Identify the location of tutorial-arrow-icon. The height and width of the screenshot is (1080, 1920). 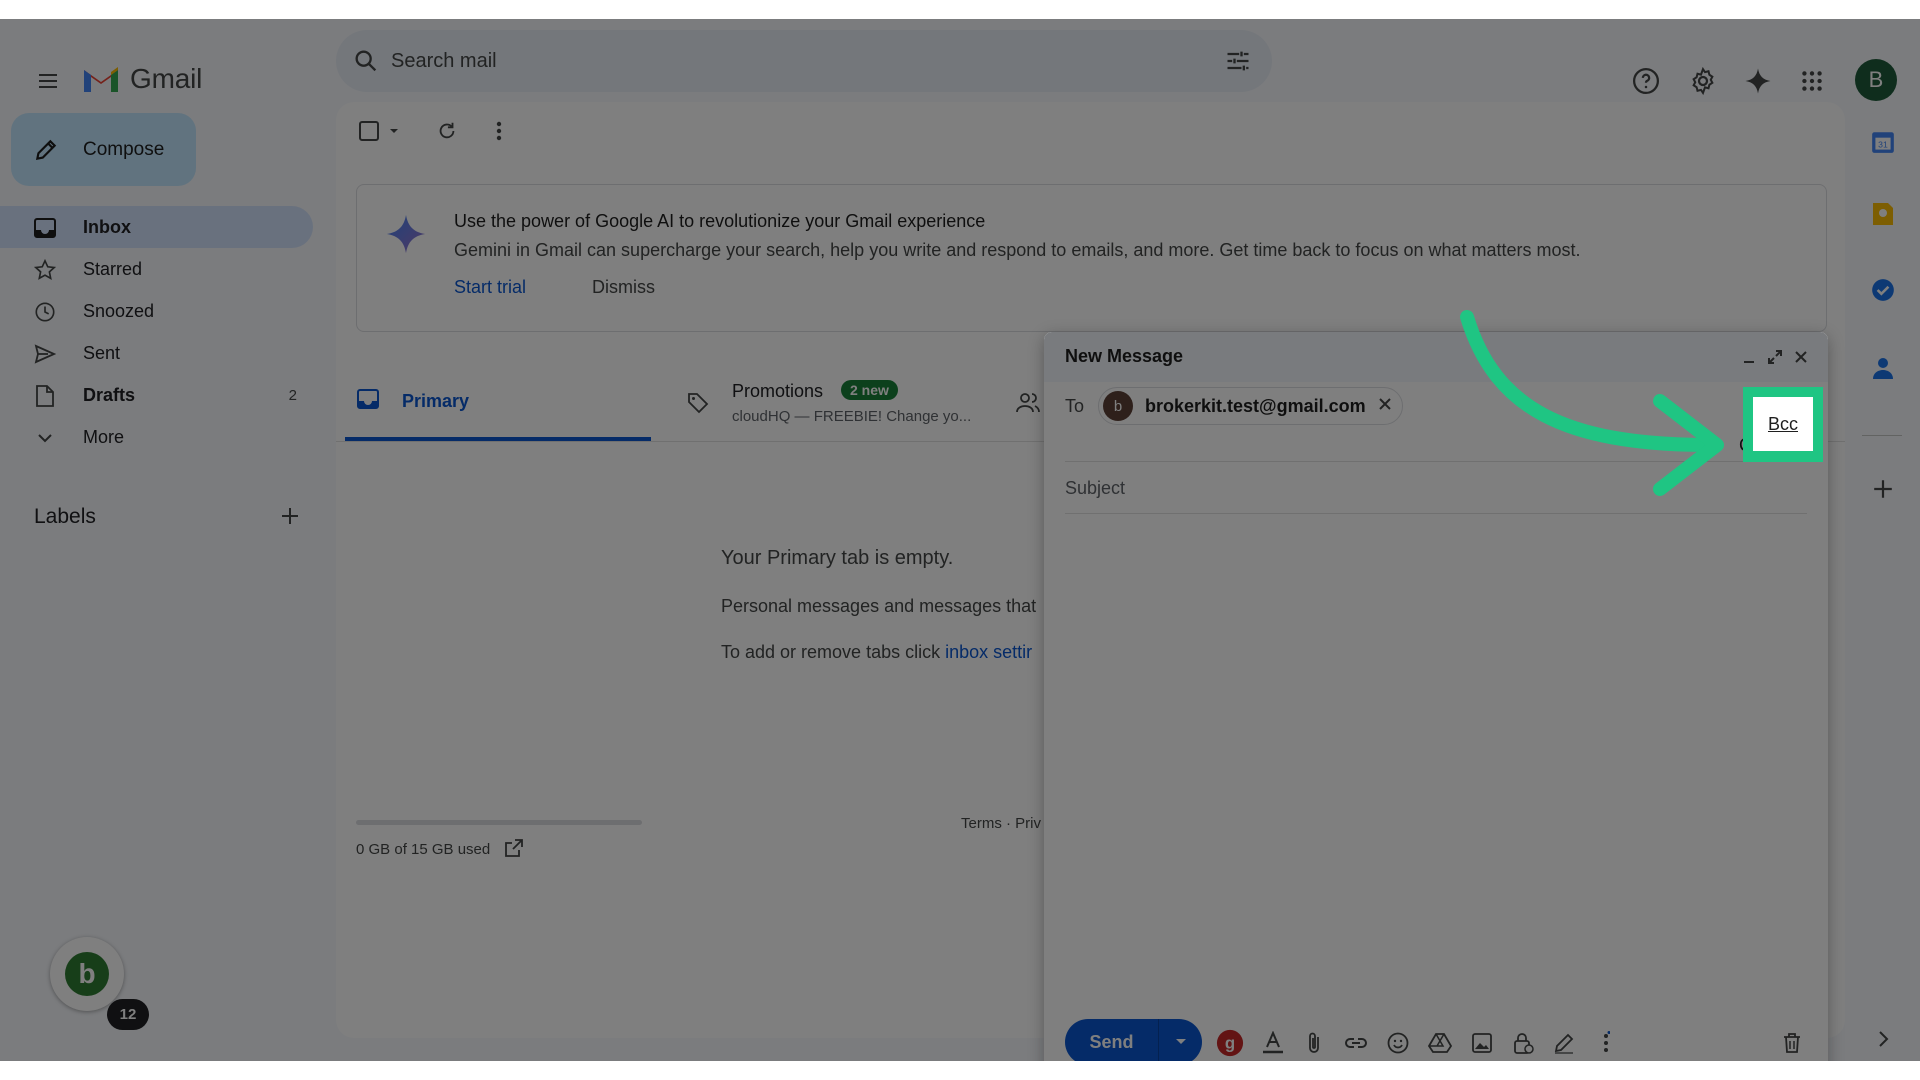
(1592, 403).